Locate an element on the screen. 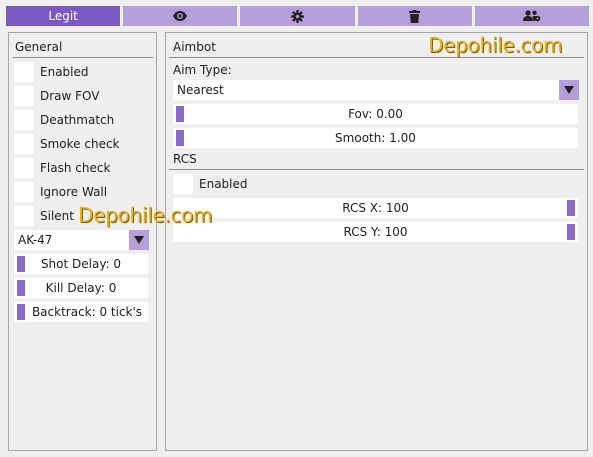 Image resolution: width=593 pixels, height=457 pixels. deathmatch-checkbox is located at coordinates (24, 120).